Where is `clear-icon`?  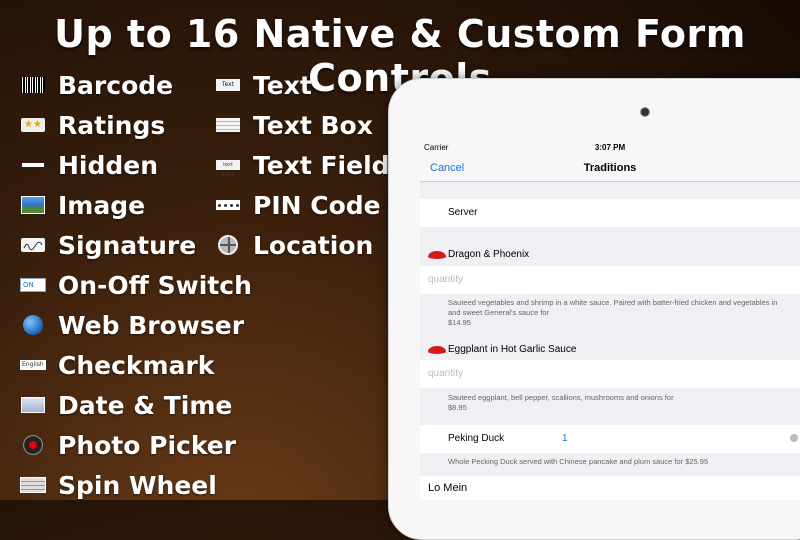
clear-icon is located at coordinates (794, 438).